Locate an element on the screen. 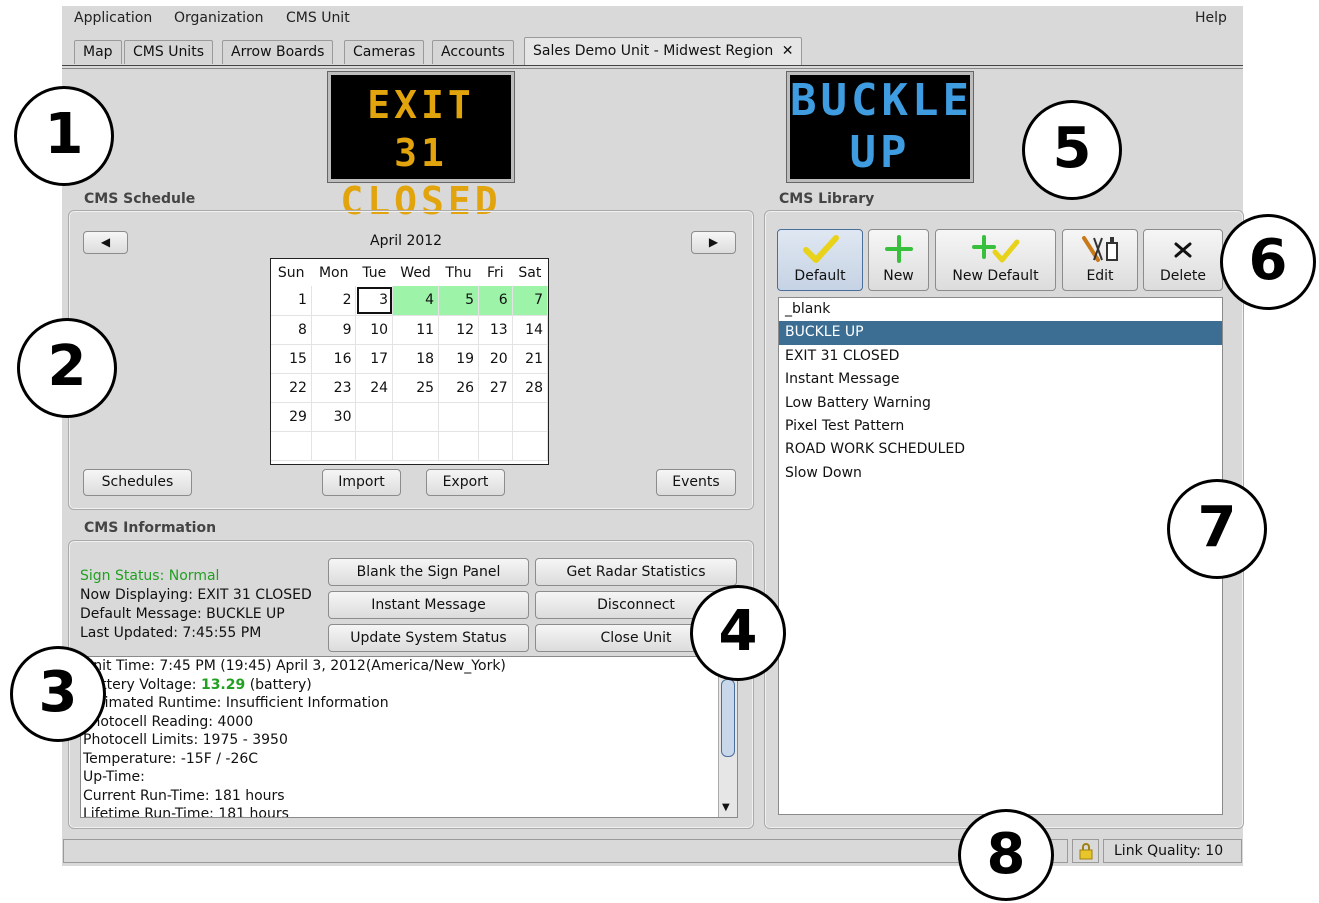 This screenshot has width=1319, height=903. calendar-day: 12 is located at coordinates (459, 330).